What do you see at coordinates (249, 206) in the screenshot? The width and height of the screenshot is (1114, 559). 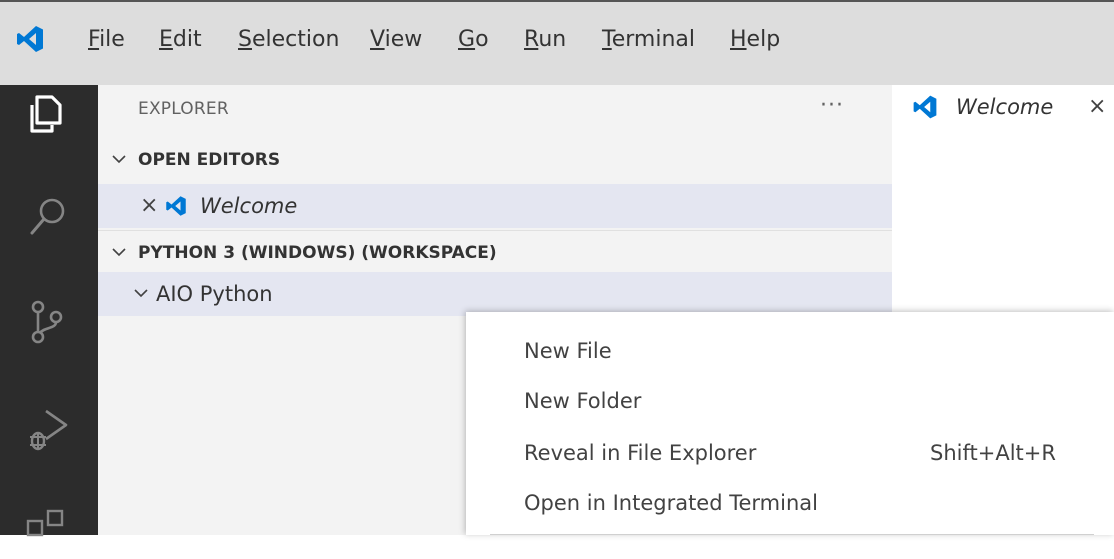 I see `open-editor-label: Welcome` at bounding box center [249, 206].